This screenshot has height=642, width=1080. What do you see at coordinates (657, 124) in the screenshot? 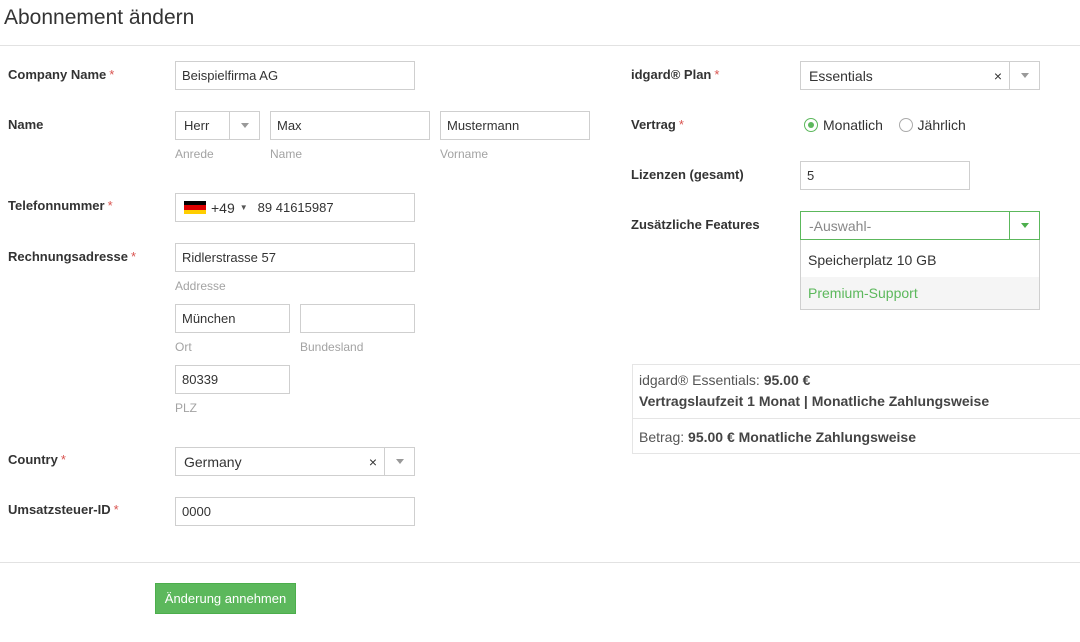
I see `contract-label: Vertrag *` at bounding box center [657, 124].